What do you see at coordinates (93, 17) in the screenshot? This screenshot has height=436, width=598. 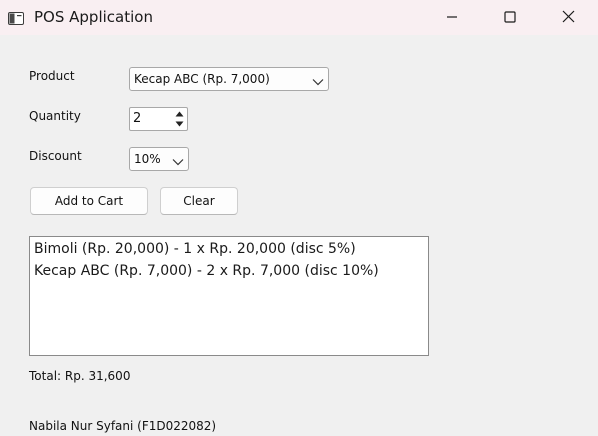 I see `window-title: POS Application` at bounding box center [93, 17].